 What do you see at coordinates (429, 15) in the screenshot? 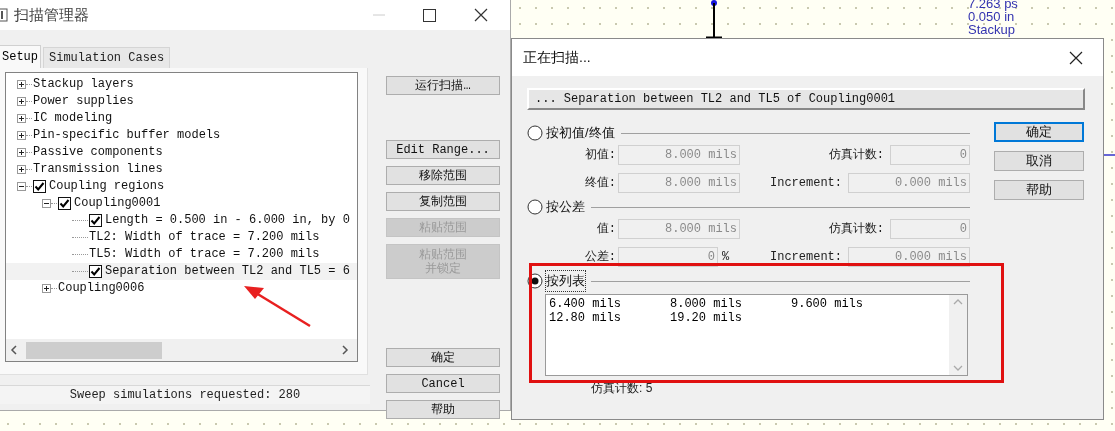
I see `maximize-icon` at bounding box center [429, 15].